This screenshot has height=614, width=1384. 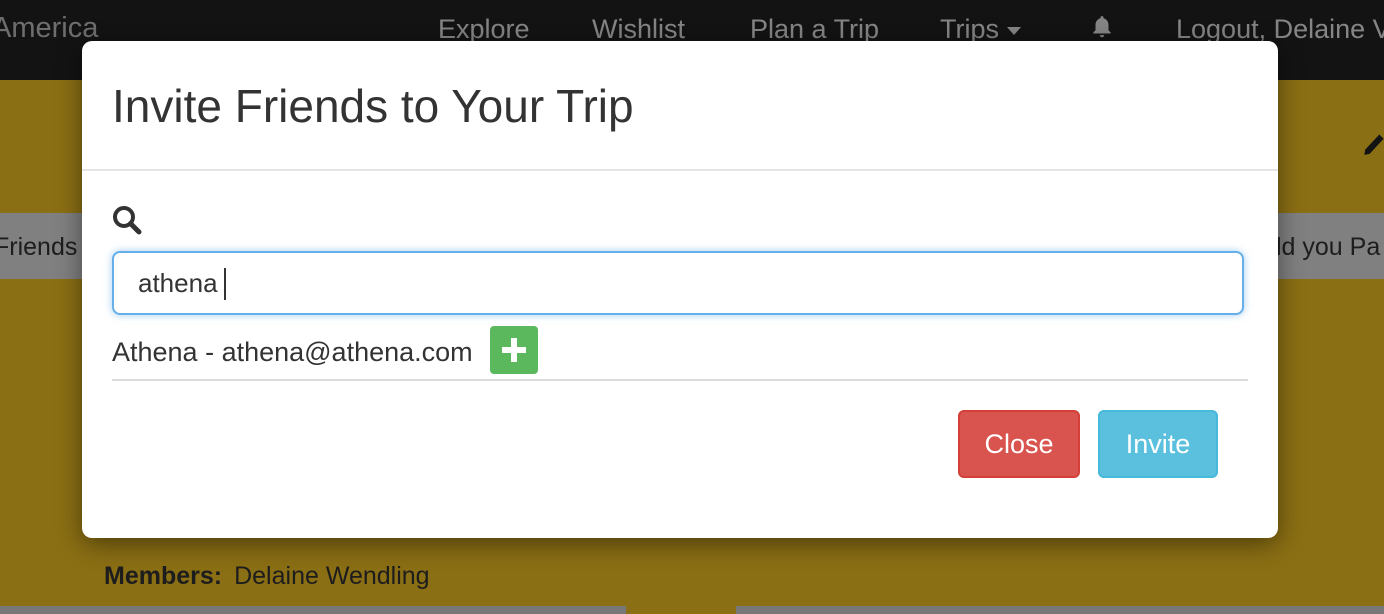 What do you see at coordinates (680, 353) in the screenshot?
I see `search-result-row: Athena - athena@athena.com` at bounding box center [680, 353].